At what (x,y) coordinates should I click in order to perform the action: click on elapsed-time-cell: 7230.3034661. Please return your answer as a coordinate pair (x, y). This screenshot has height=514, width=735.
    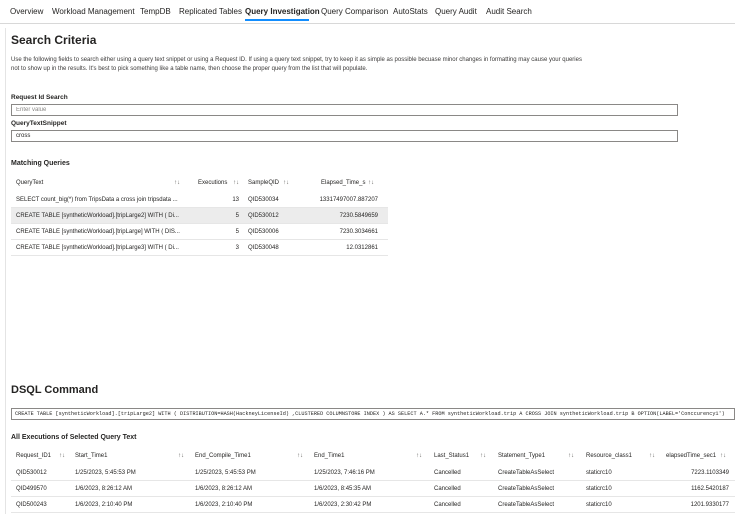
    Looking at the image, I should click on (358, 232).